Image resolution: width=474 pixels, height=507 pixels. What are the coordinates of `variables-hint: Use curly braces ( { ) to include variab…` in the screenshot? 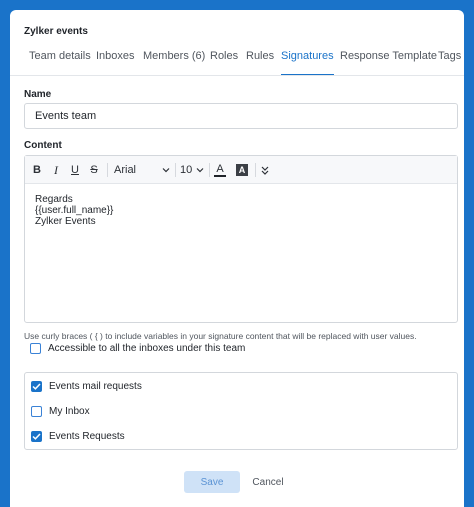 It's located at (220, 336).